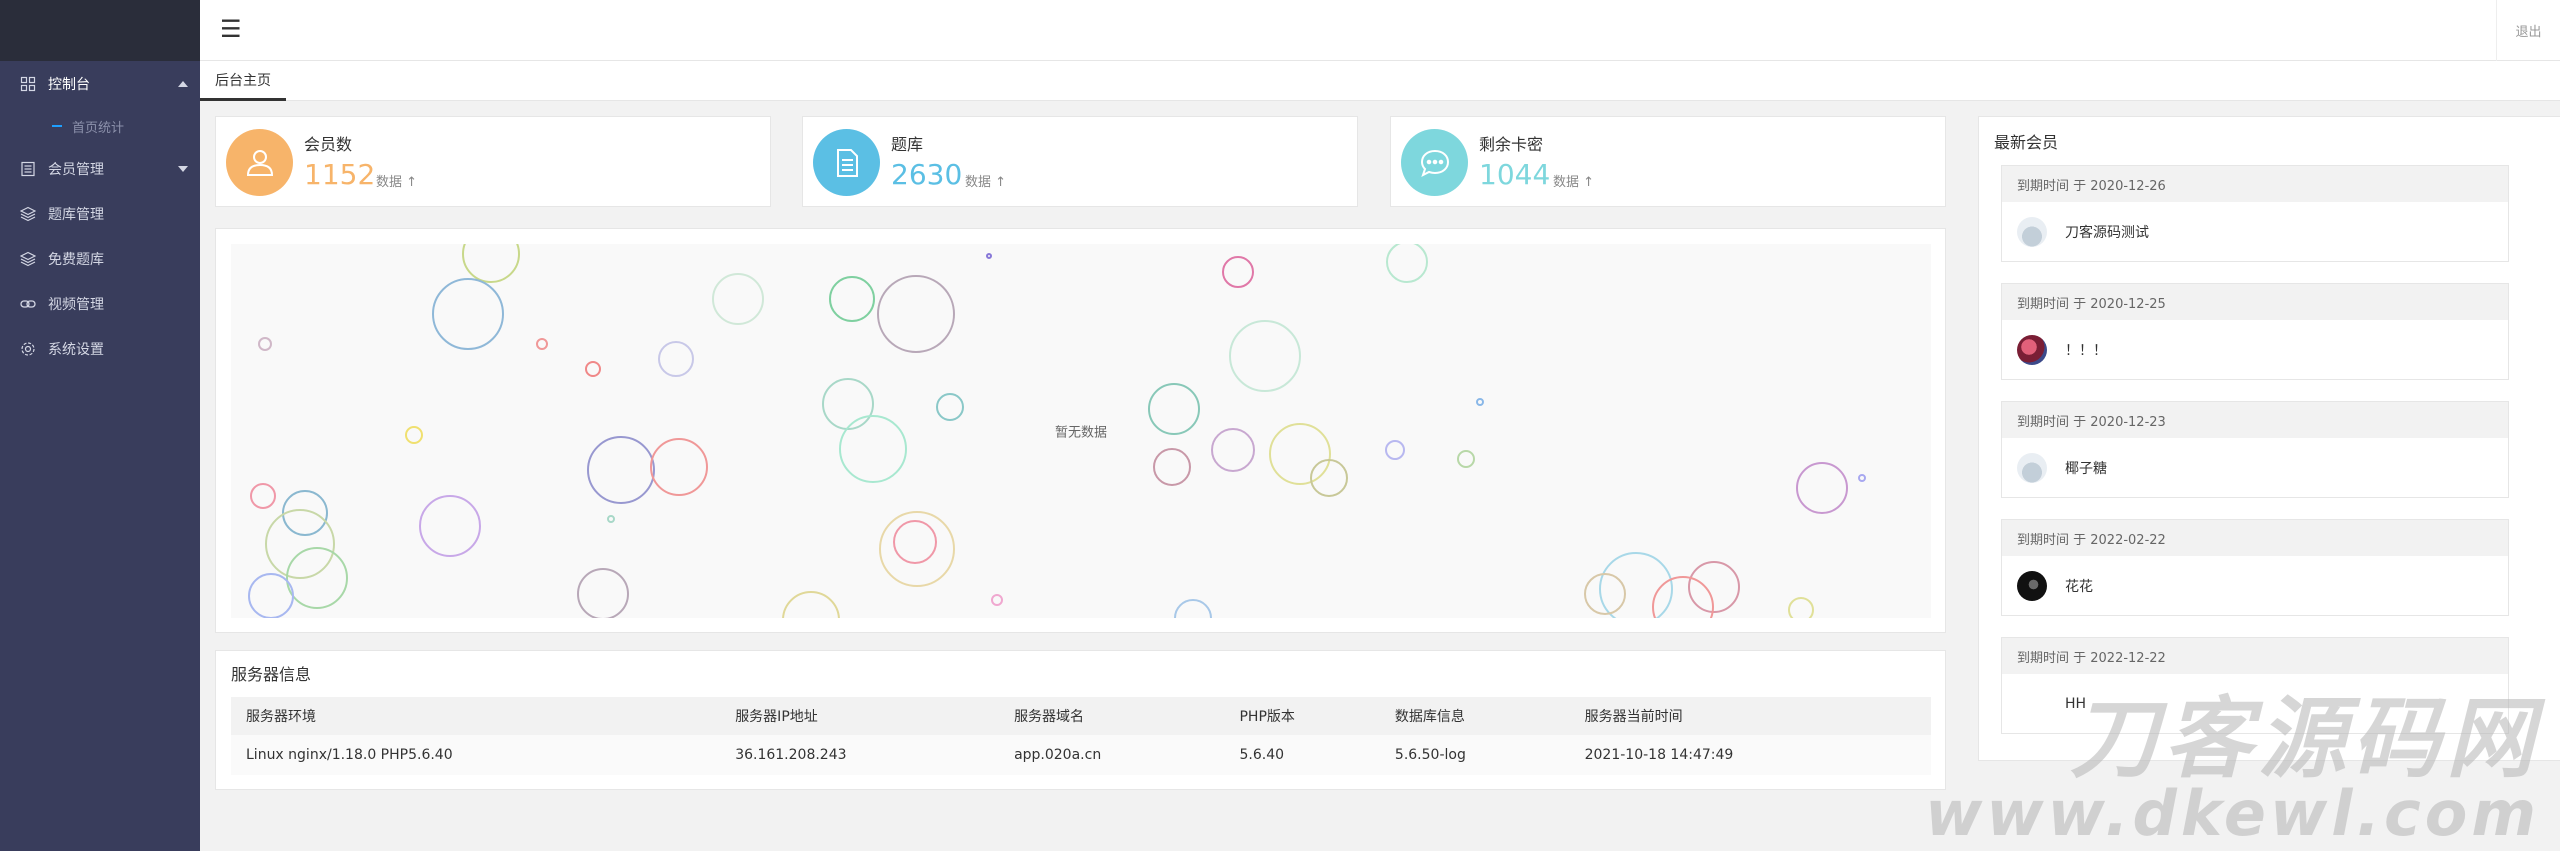 Image resolution: width=2560 pixels, height=851 pixels. Describe the element at coordinates (243, 81) in the screenshot. I see `tab-home: 后台主页` at that location.